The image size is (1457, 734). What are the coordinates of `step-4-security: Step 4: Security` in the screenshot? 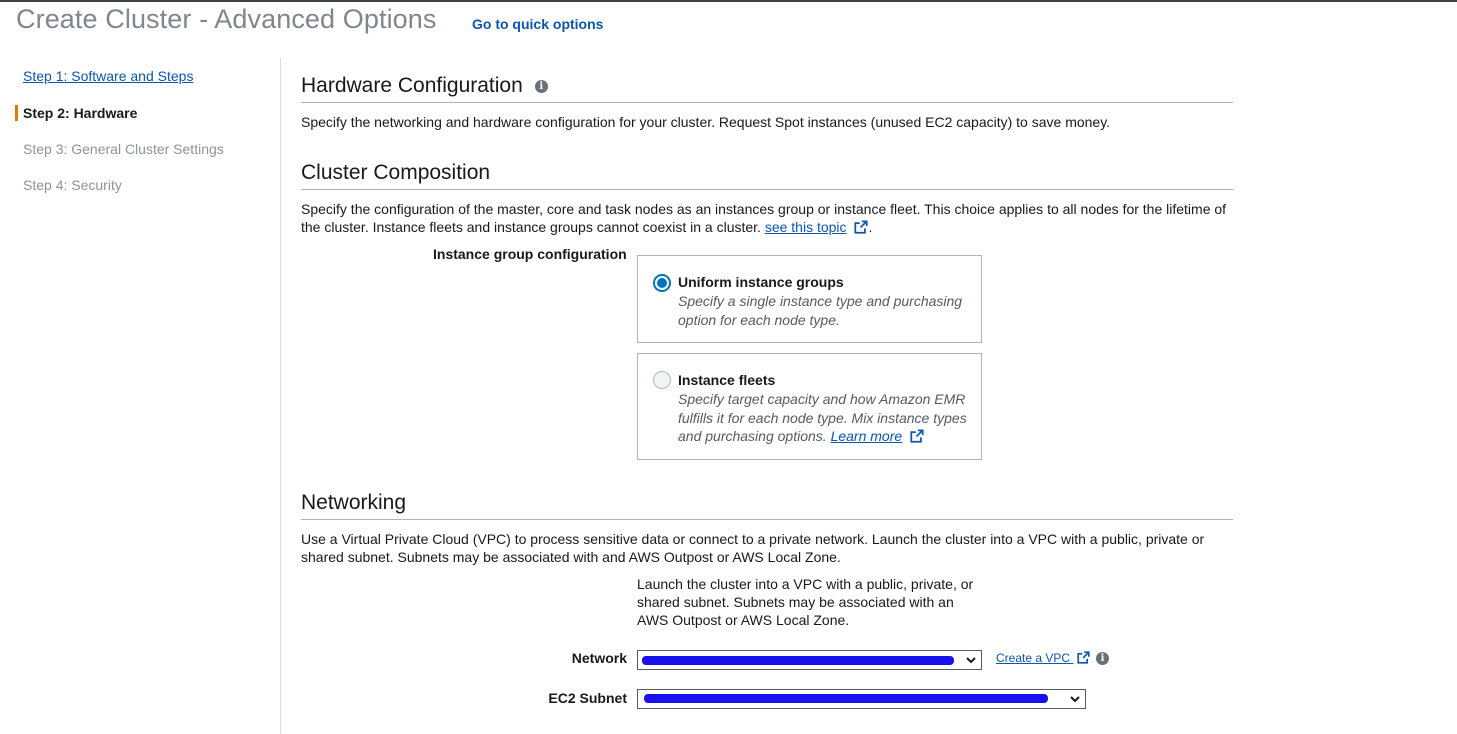 It's located at (72, 185).